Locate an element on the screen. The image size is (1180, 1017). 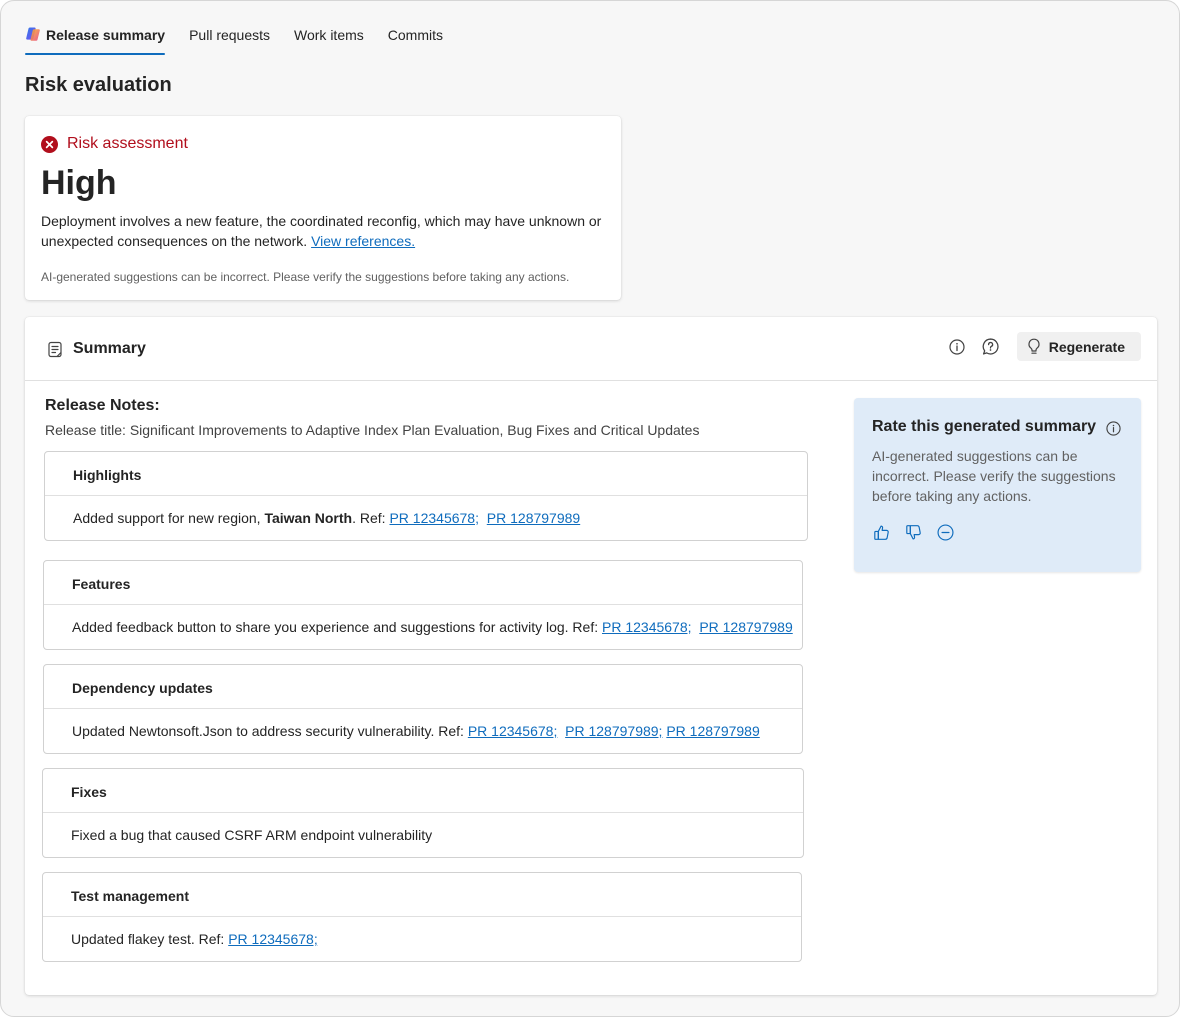
summary-header: Summary Regenerate is located at coordinates (591, 349).